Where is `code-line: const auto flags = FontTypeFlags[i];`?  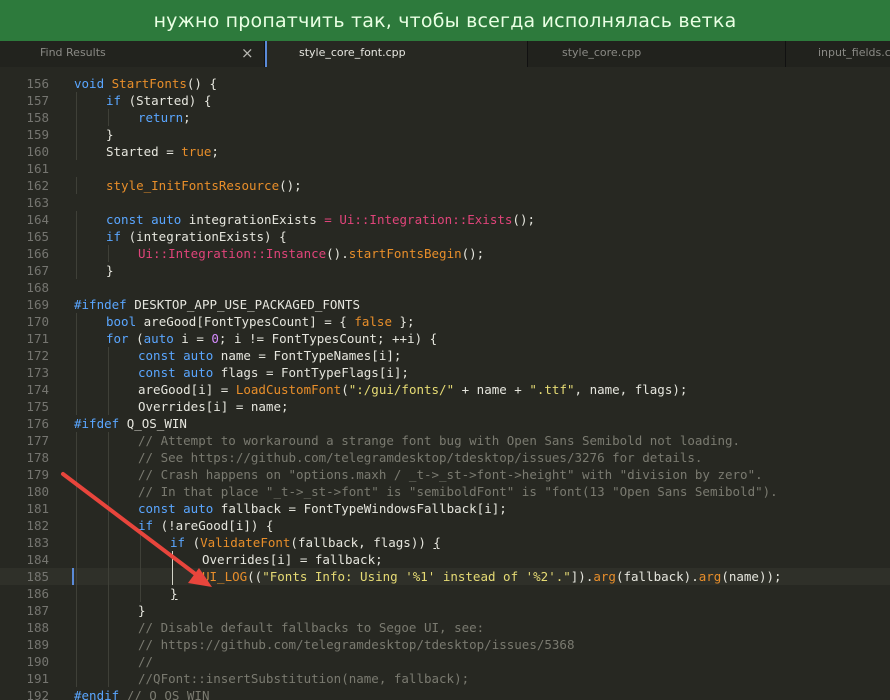 code-line: const auto flags = FontTypeFlags[i]; is located at coordinates (273, 372).